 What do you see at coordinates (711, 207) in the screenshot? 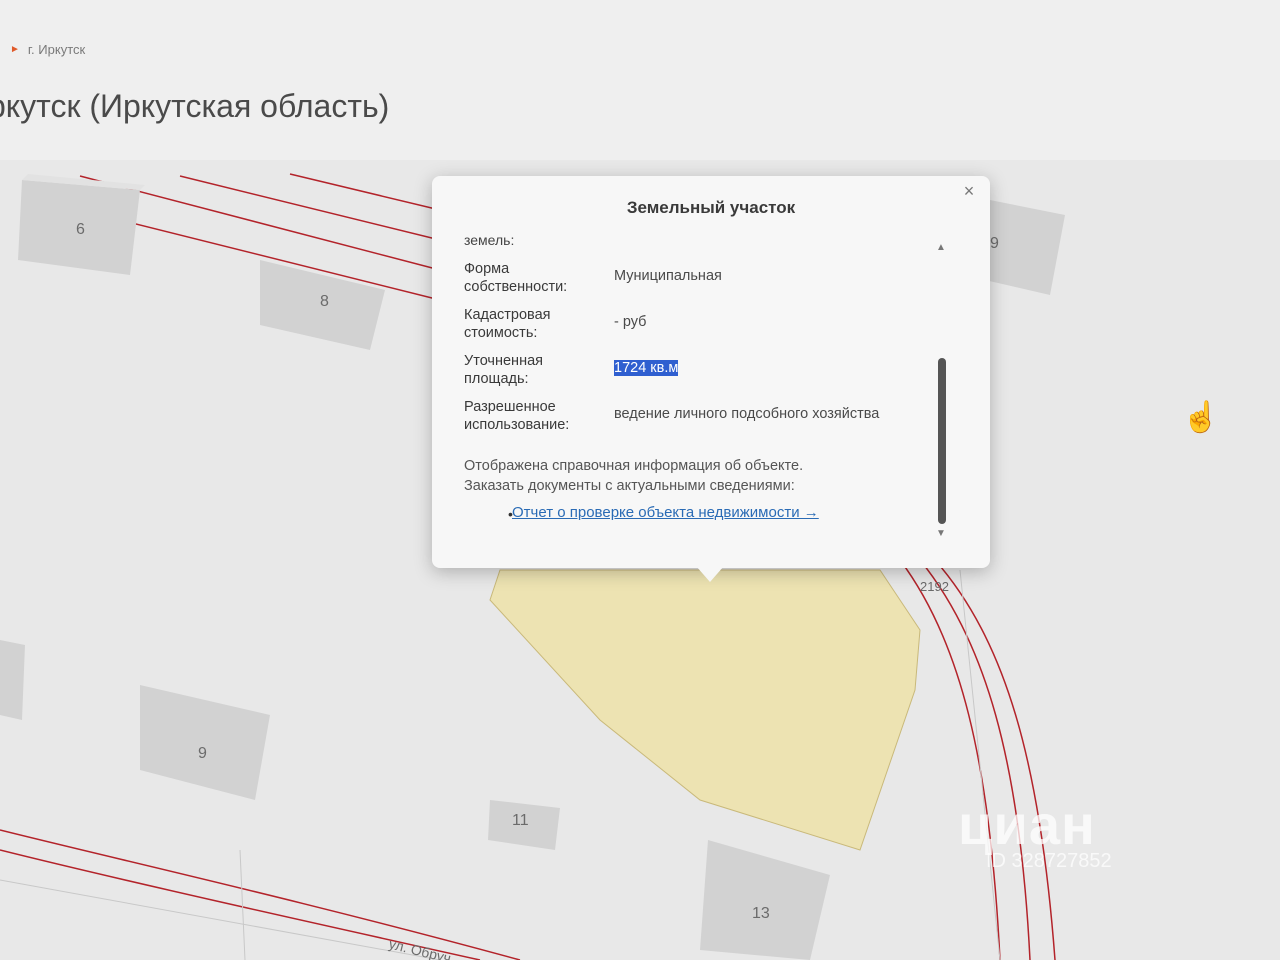
I see `popup-title: Земельный участок` at bounding box center [711, 207].